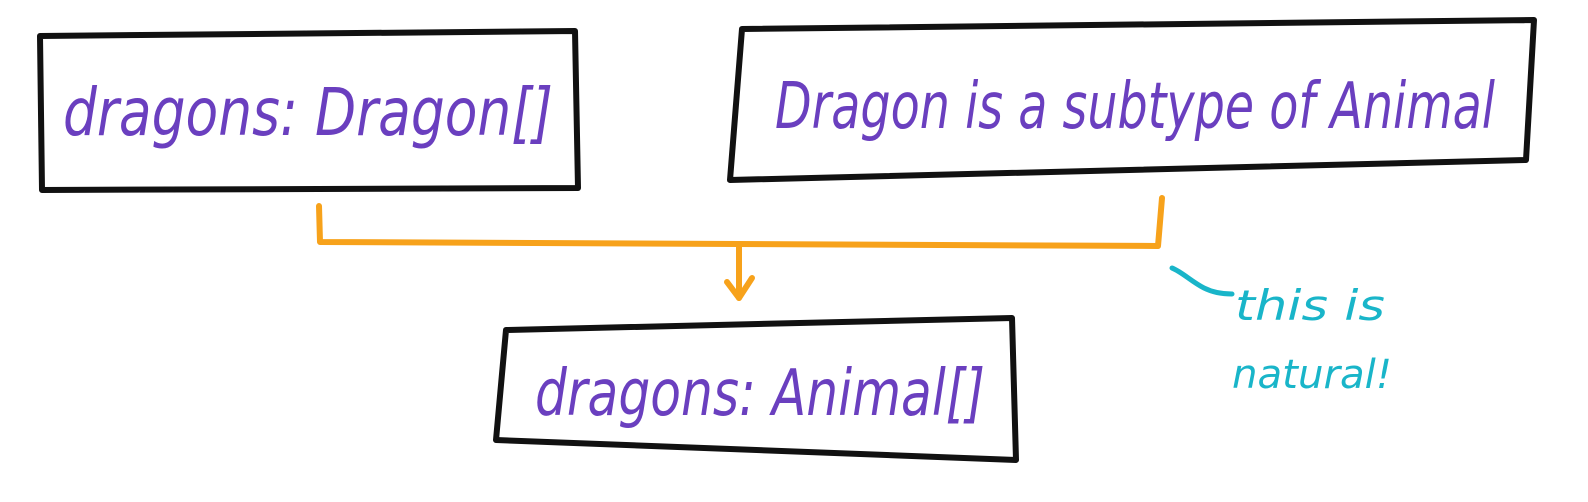 Image resolution: width=1588 pixels, height=502 pixels. Describe the element at coordinates (1135, 107) in the screenshot. I see `box-subtype-statement-text: Dragon is a subtype of Animal` at that location.